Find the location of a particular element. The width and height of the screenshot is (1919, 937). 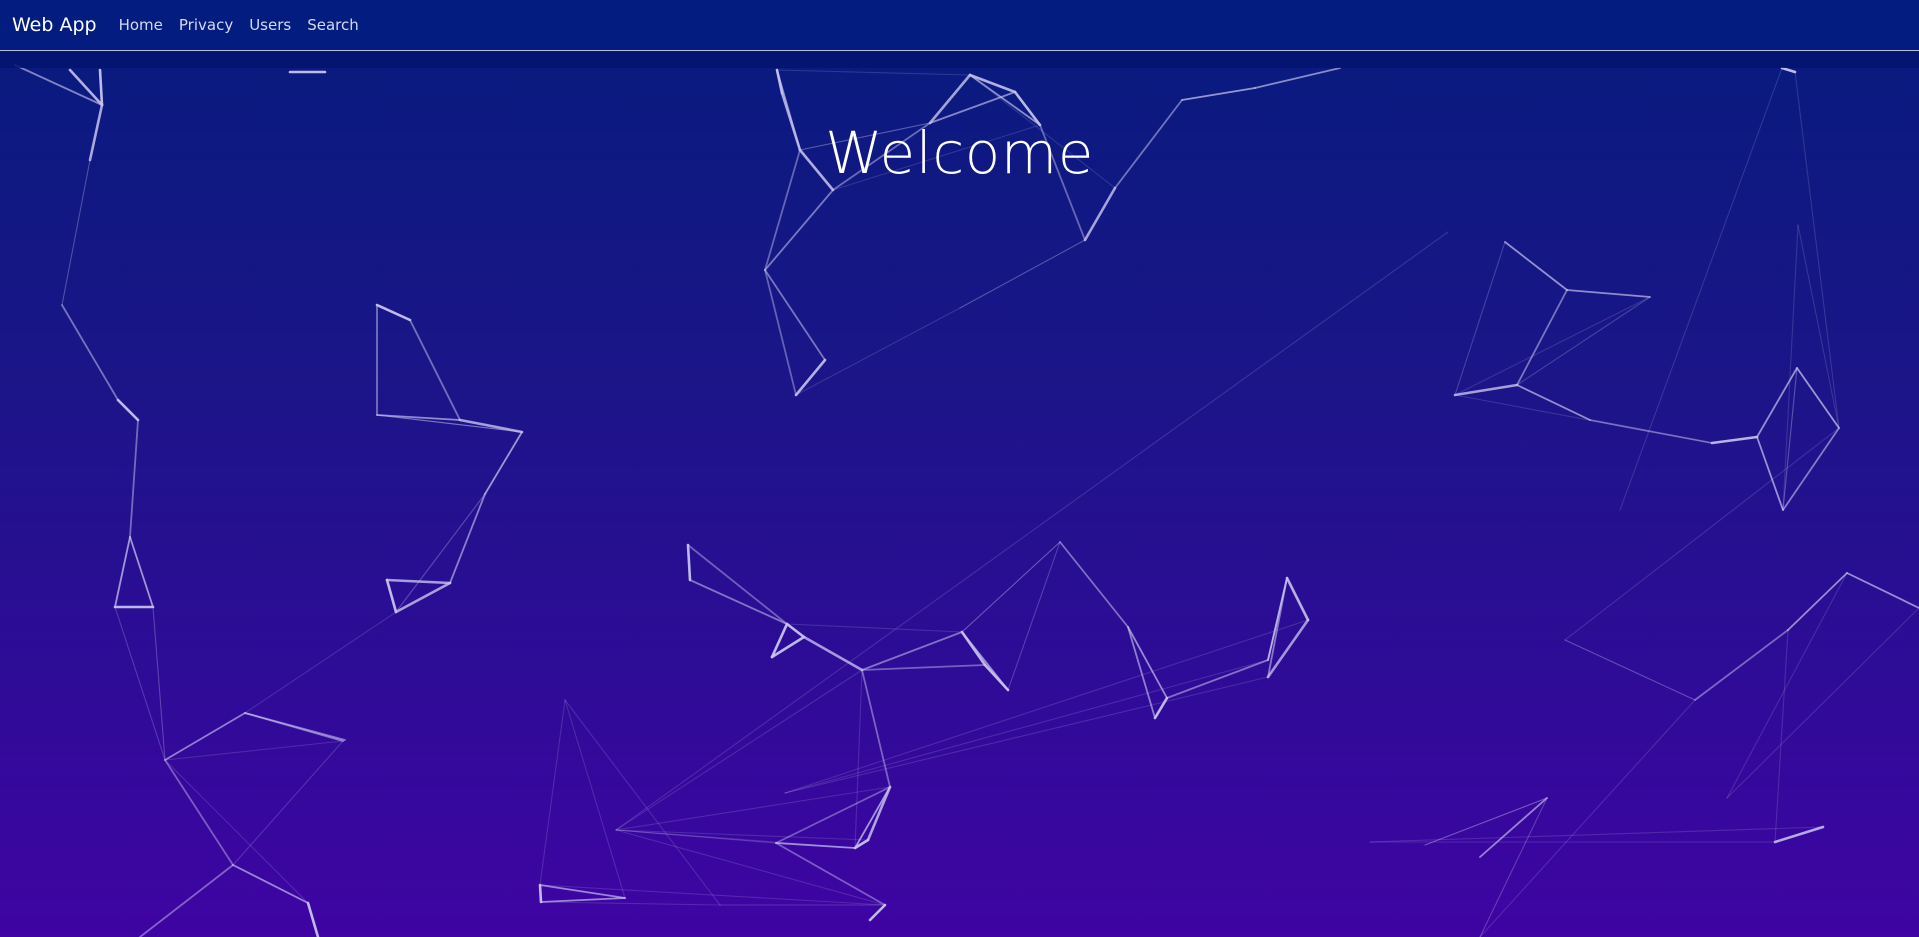

nav-links: Home Privacy Users Search is located at coordinates (239, 25).